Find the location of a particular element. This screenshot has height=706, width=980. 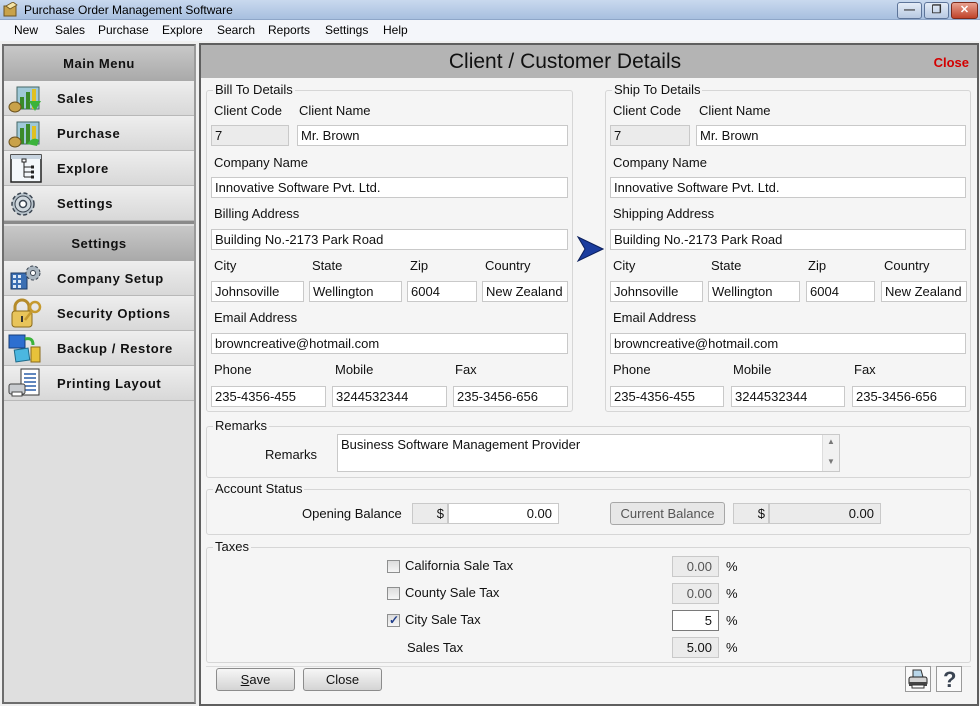

sidebar-item-purchase: Purchase is located at coordinates (99, 133).